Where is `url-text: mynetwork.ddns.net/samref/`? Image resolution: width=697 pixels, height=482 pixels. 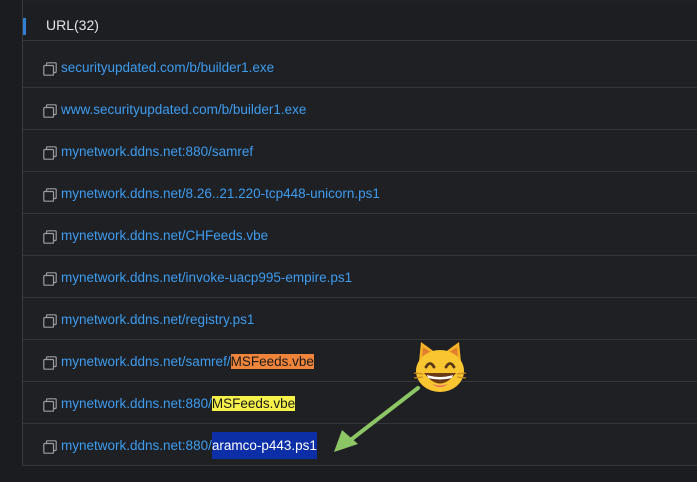
url-text: mynetwork.ddns.net/samref/ is located at coordinates (146, 361).